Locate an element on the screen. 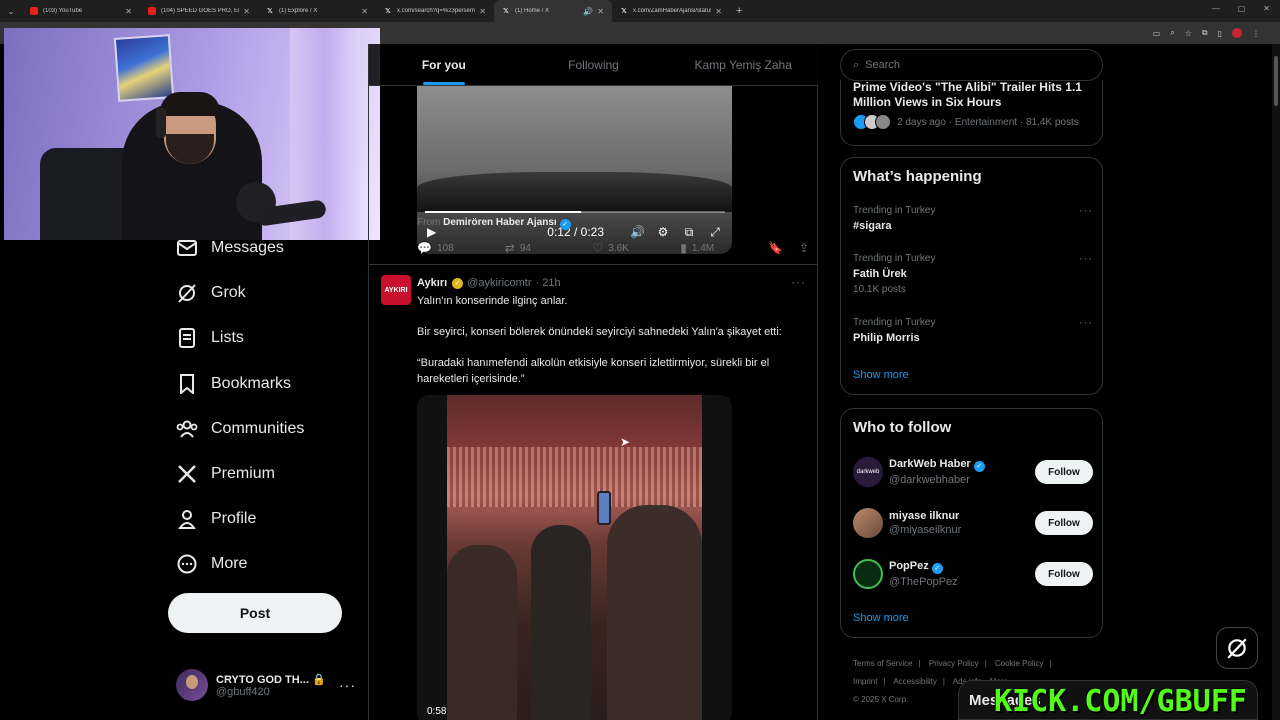 The image size is (1280, 720). page-scrollbar is located at coordinates (1276, 382).